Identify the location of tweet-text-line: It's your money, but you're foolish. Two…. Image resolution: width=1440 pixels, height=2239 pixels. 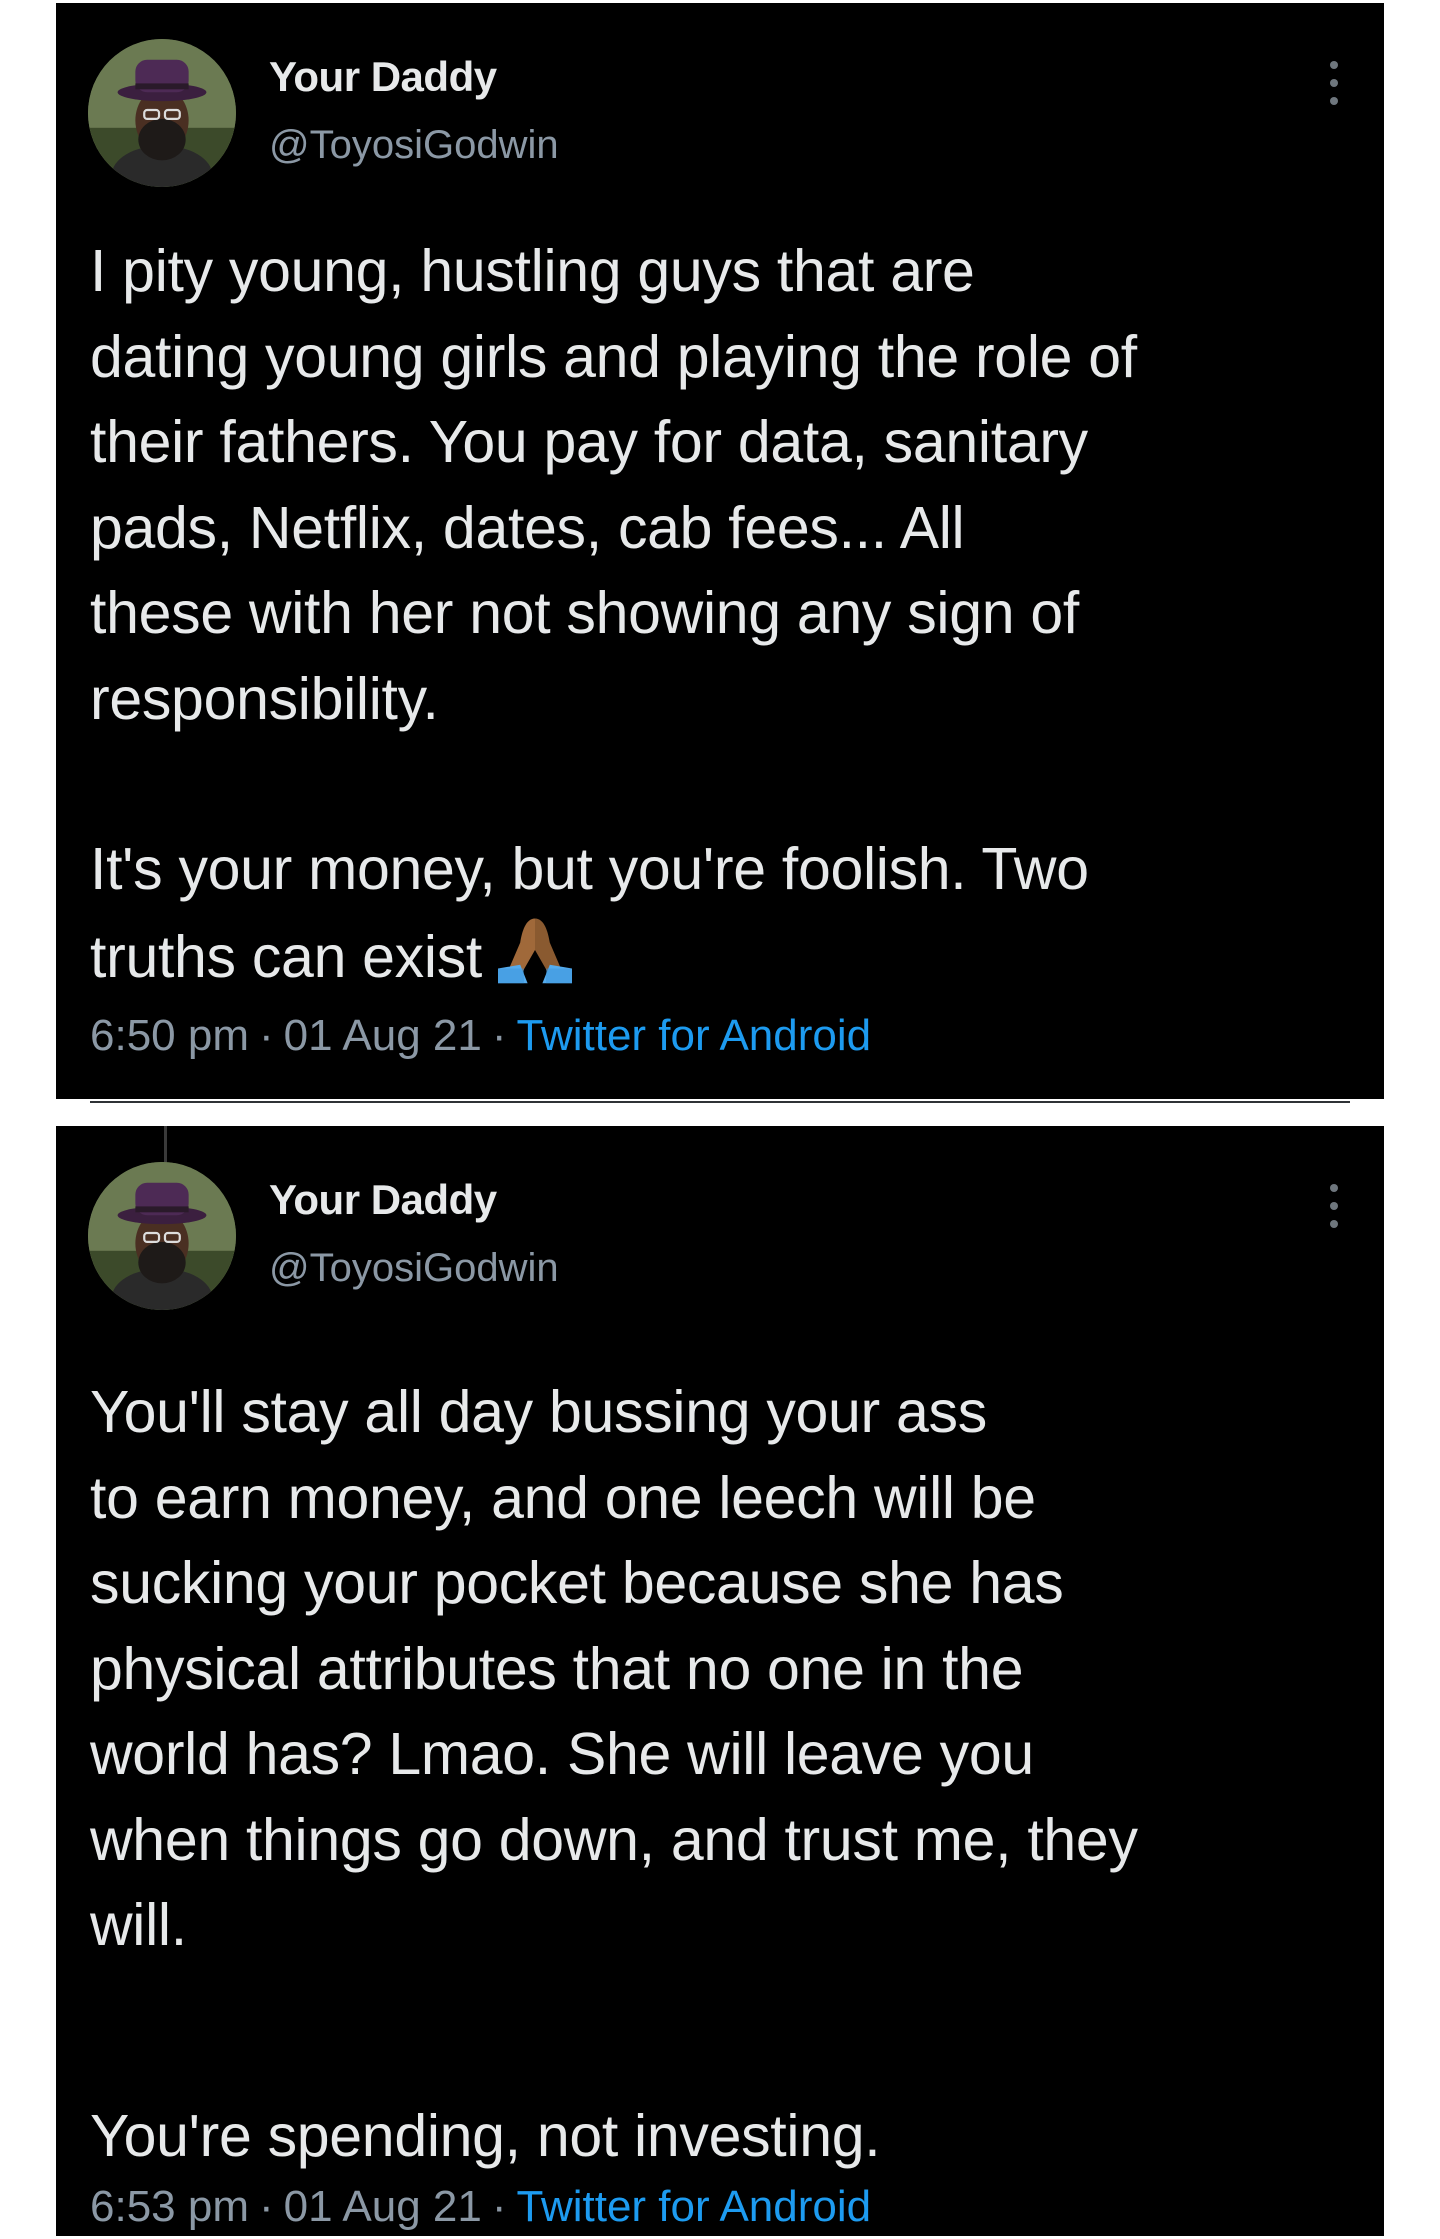
(589, 913).